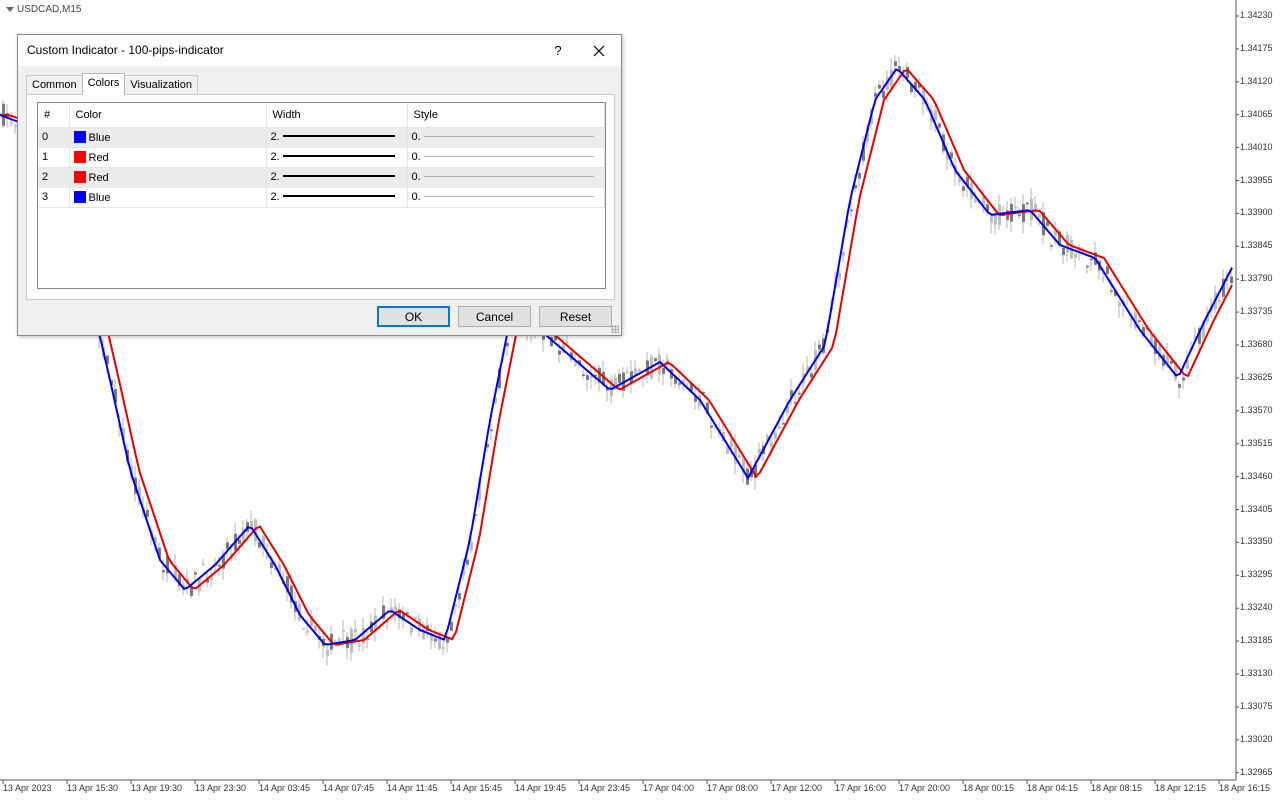 The width and height of the screenshot is (1280, 800). I want to click on help-button: ?, so click(558, 50).